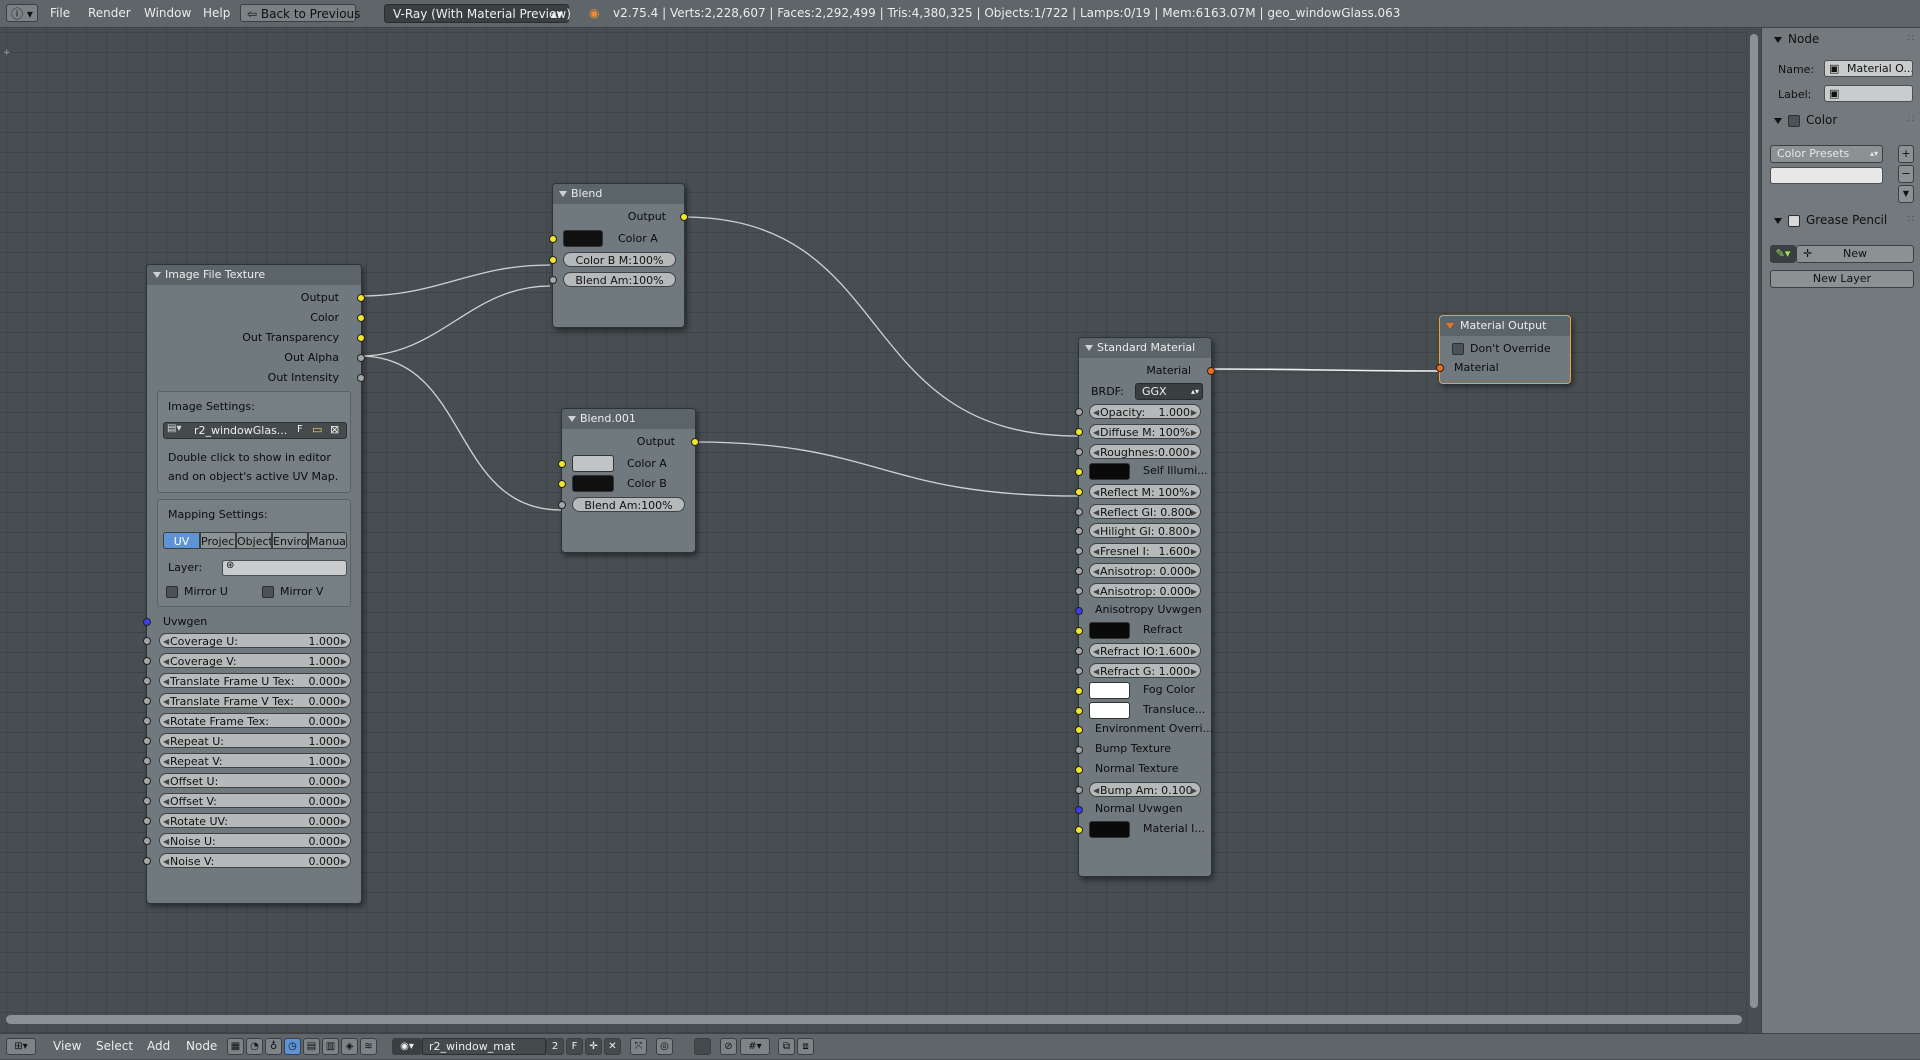 This screenshot has height=1060, width=1920. What do you see at coordinates (255, 680) in the screenshot?
I see `param-field: ◀ Translate Frame U Tex: 0.000 ▶` at bounding box center [255, 680].